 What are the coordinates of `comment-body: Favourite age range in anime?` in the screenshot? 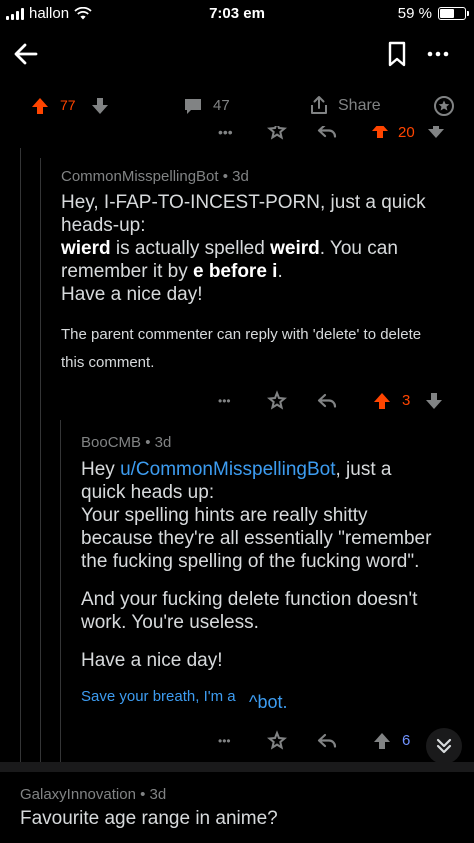 It's located at (149, 818).